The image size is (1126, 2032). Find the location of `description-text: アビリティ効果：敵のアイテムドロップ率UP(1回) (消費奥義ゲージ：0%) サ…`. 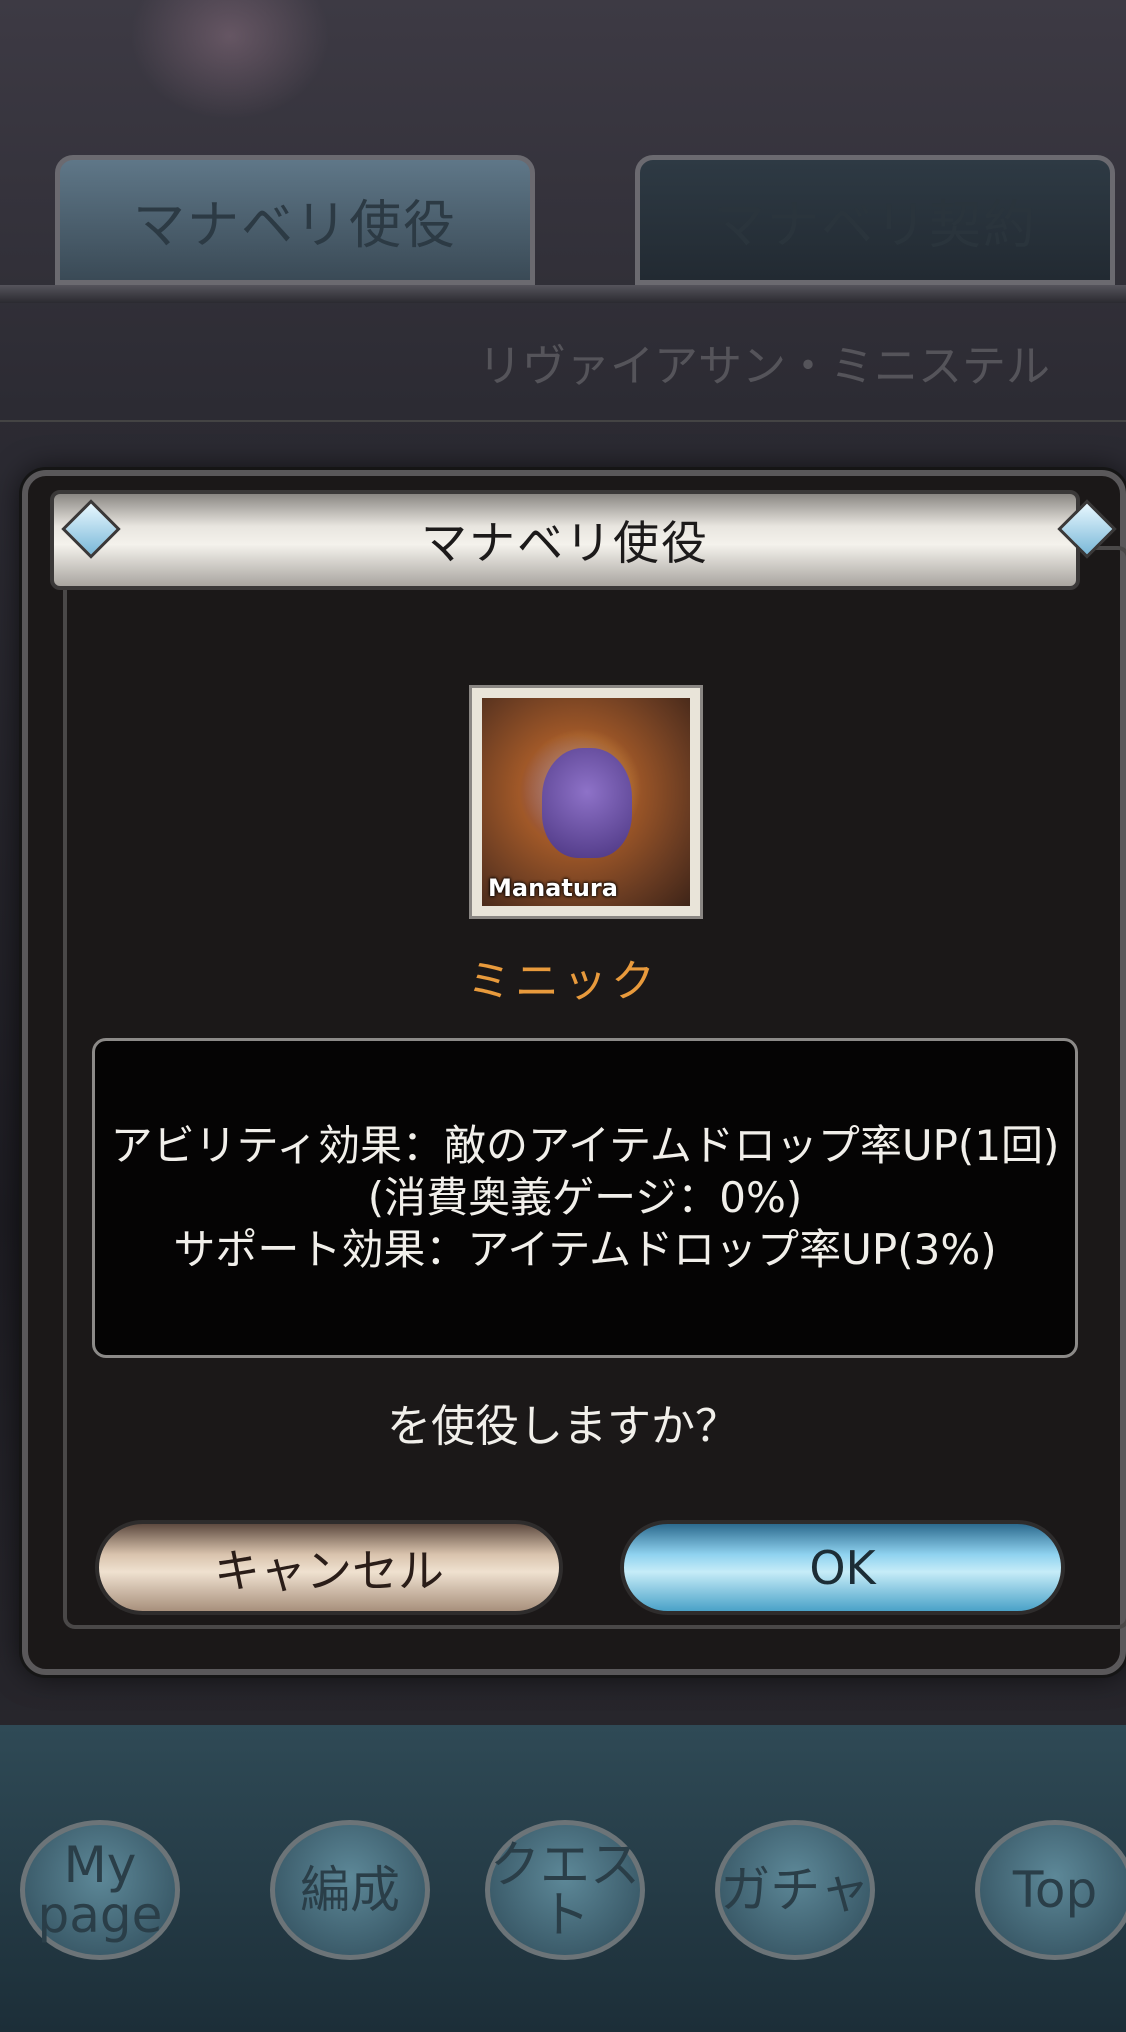

description-text: アビリティ効果：敵のアイテムドロップ率UP(1回) (消費奥義ゲージ：0%) サ… is located at coordinates (585, 1198).